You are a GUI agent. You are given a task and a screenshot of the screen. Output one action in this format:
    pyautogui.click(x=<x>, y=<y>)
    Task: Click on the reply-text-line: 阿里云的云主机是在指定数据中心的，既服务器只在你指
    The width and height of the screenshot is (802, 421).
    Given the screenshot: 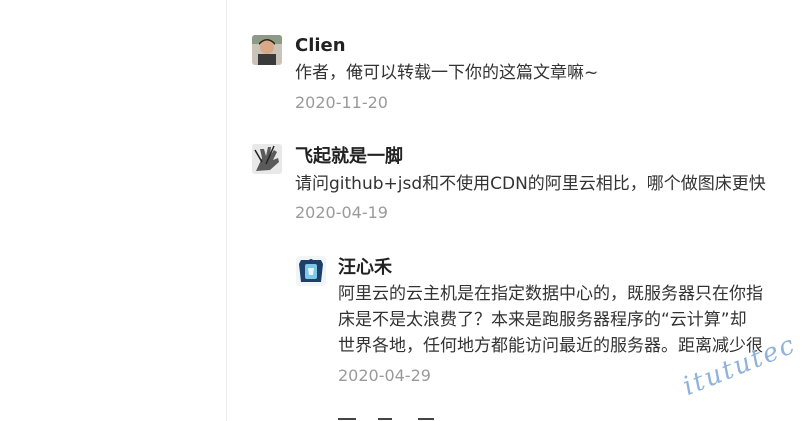 What is the action you would take?
    pyautogui.click(x=550, y=294)
    